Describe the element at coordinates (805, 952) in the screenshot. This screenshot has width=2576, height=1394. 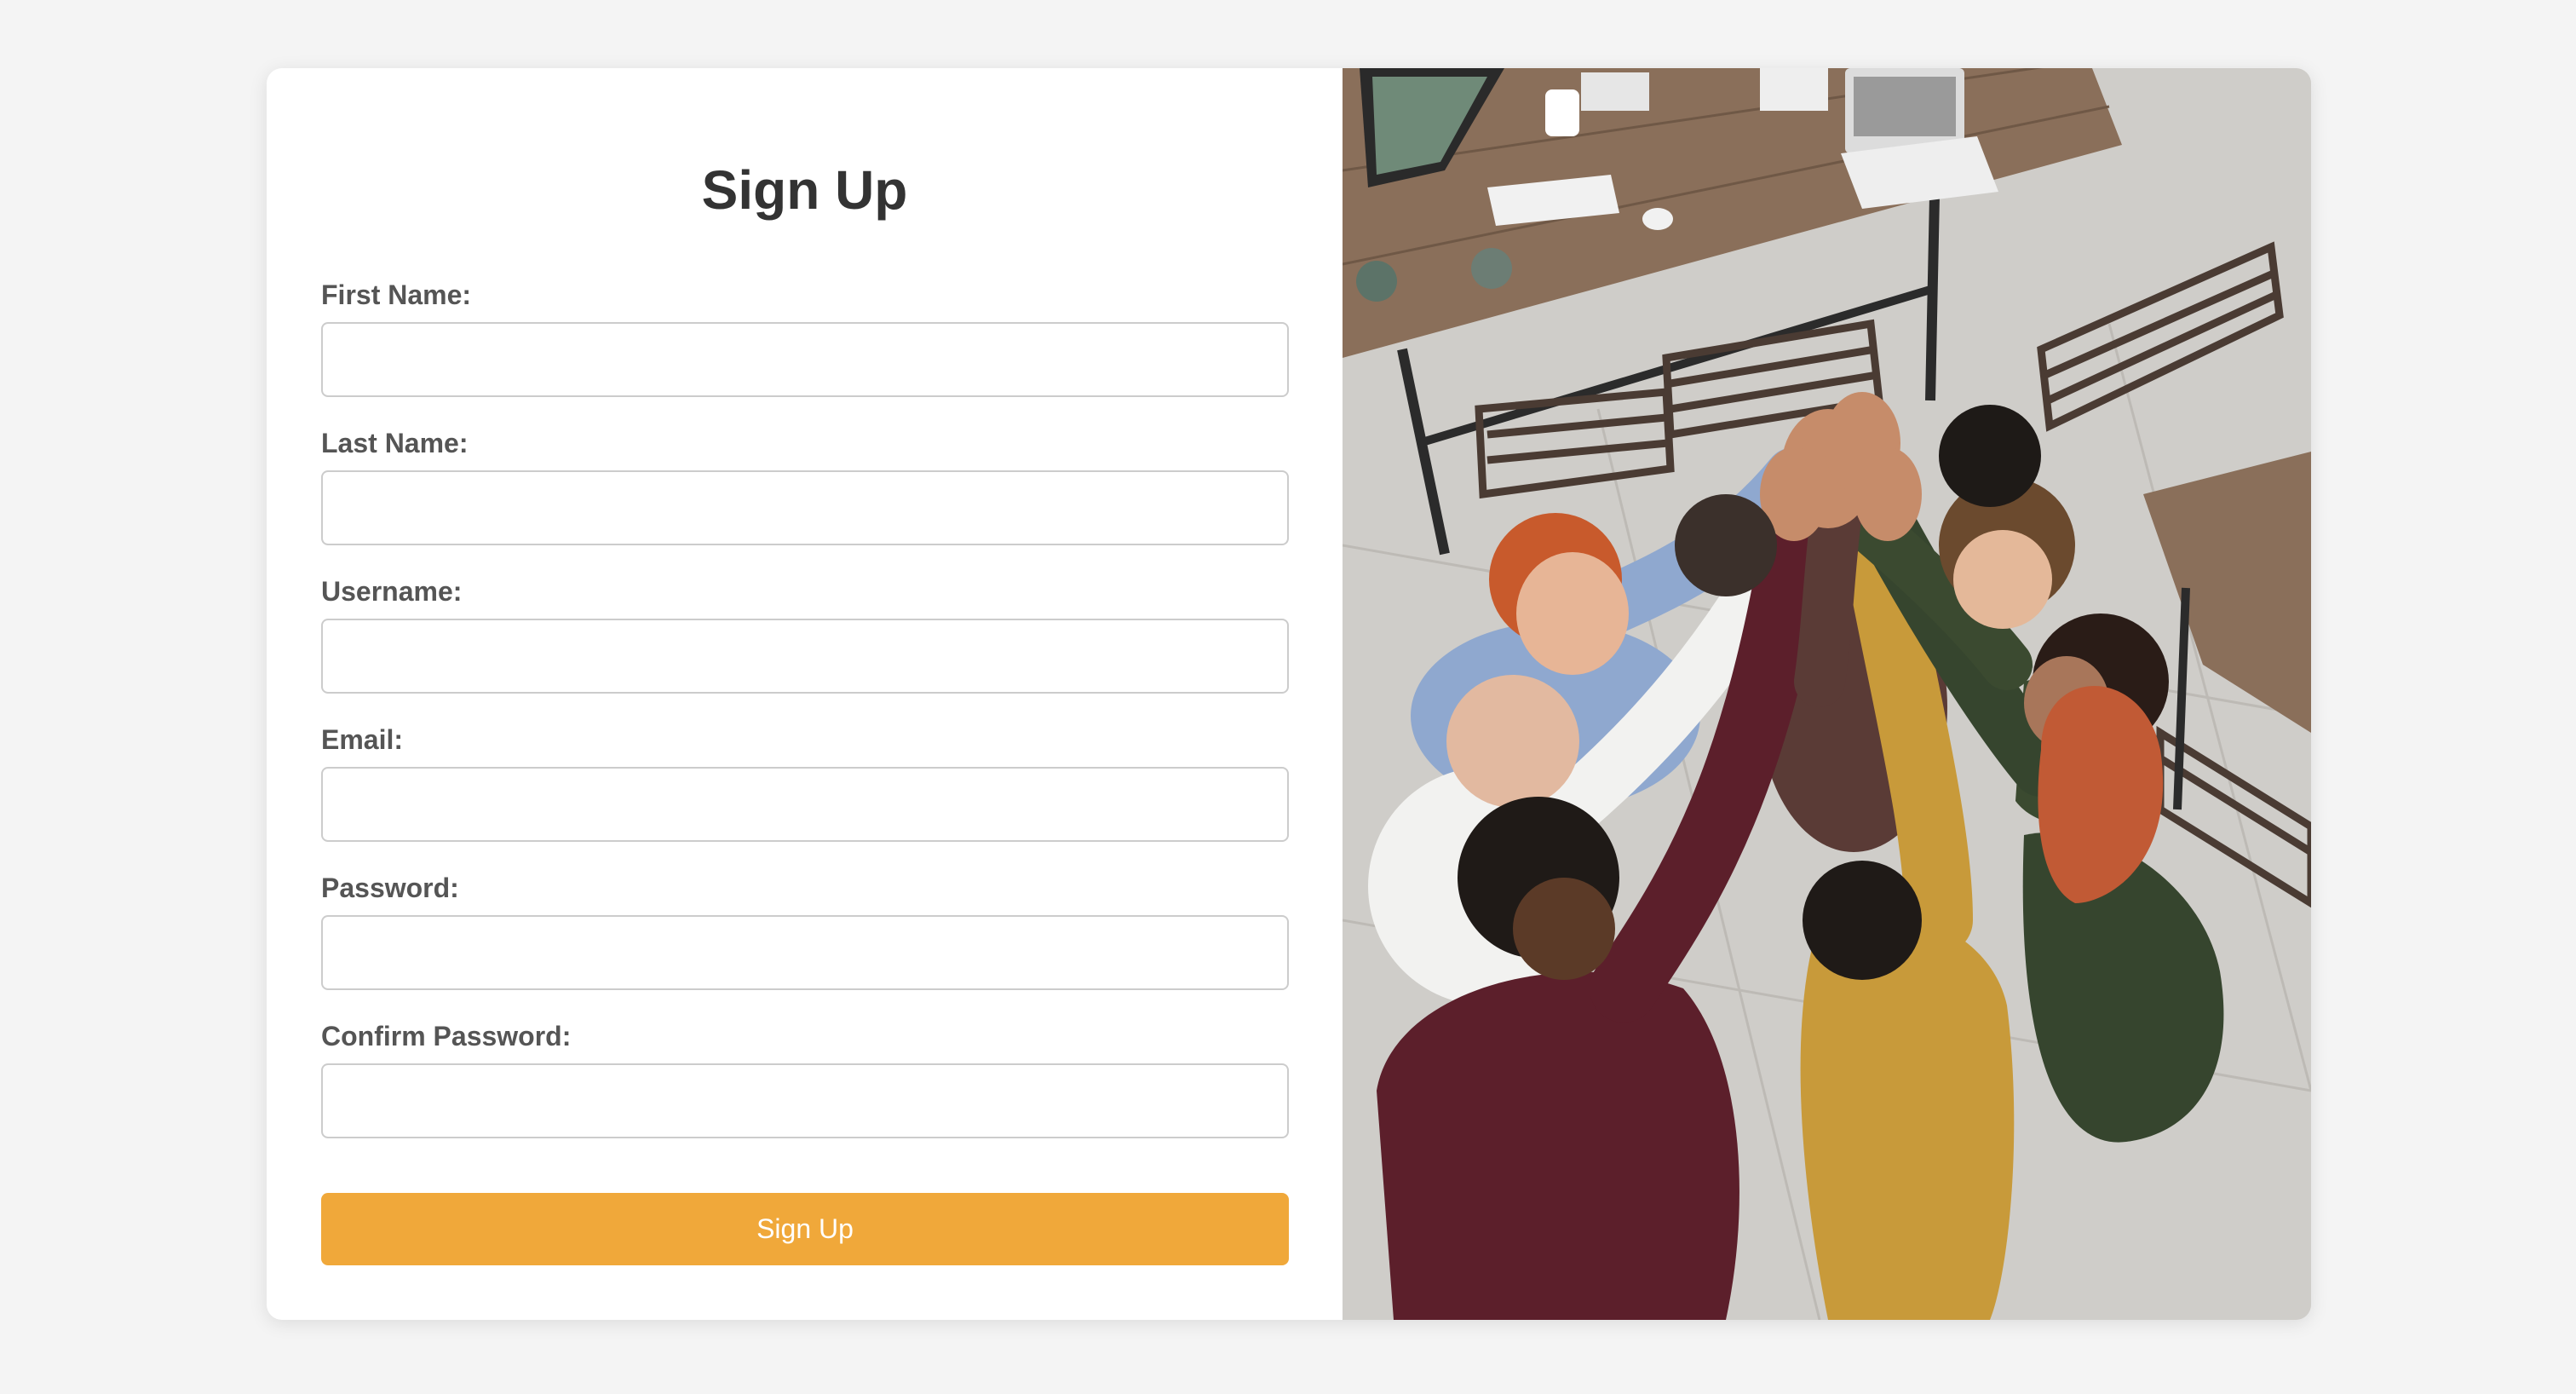
I see `password-input` at that location.